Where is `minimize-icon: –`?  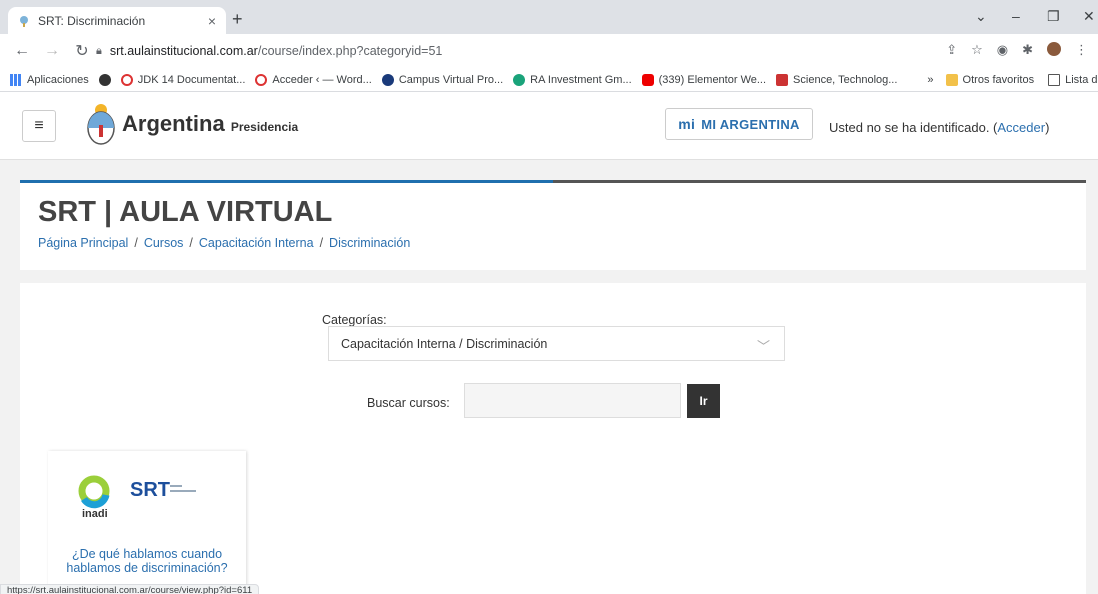
minimize-icon: – is located at coordinates (1016, 16).